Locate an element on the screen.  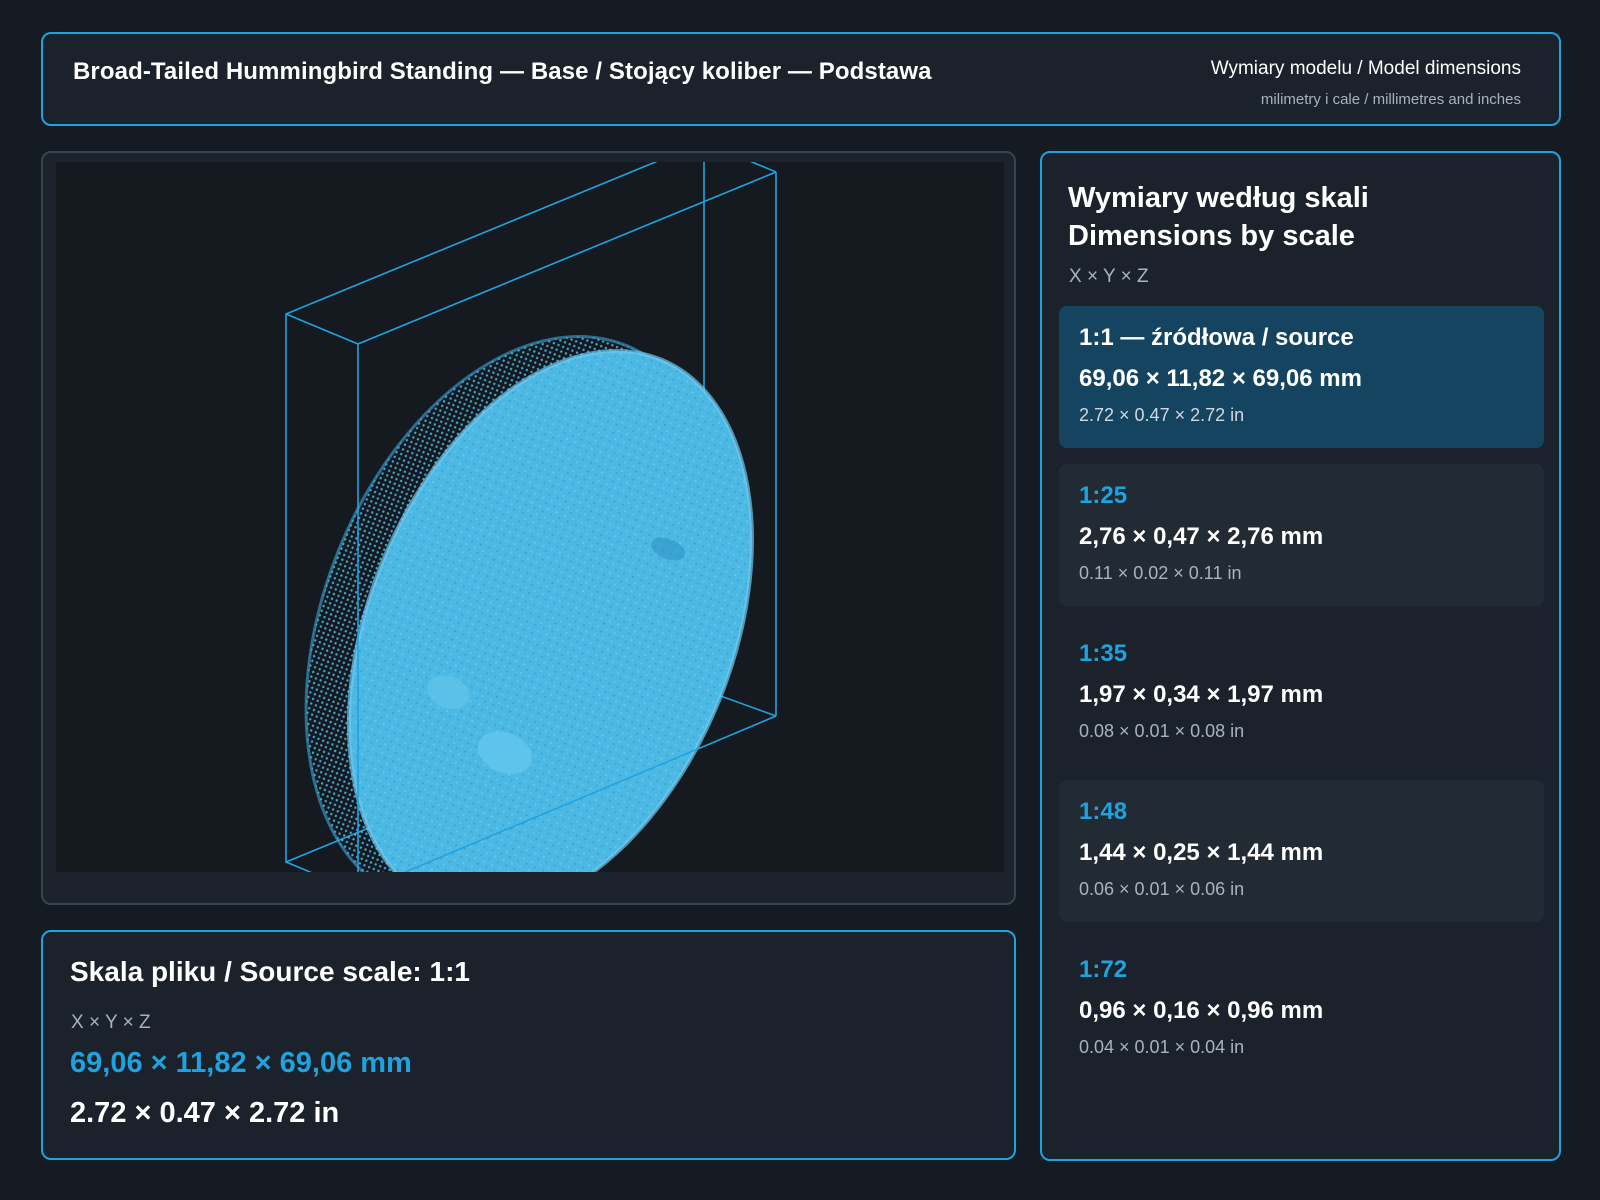
scale-label: 1:48 is located at coordinates (1103, 811).